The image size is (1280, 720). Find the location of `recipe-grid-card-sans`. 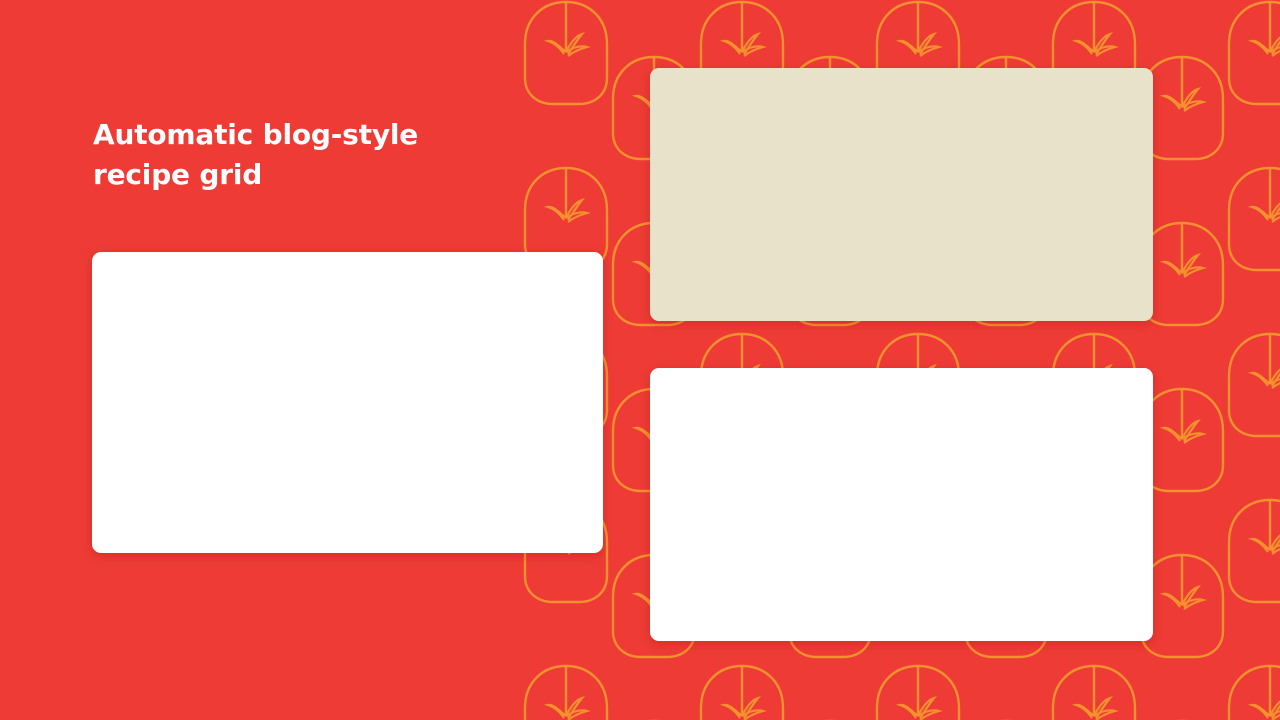

recipe-grid-card-sans is located at coordinates (901, 504).